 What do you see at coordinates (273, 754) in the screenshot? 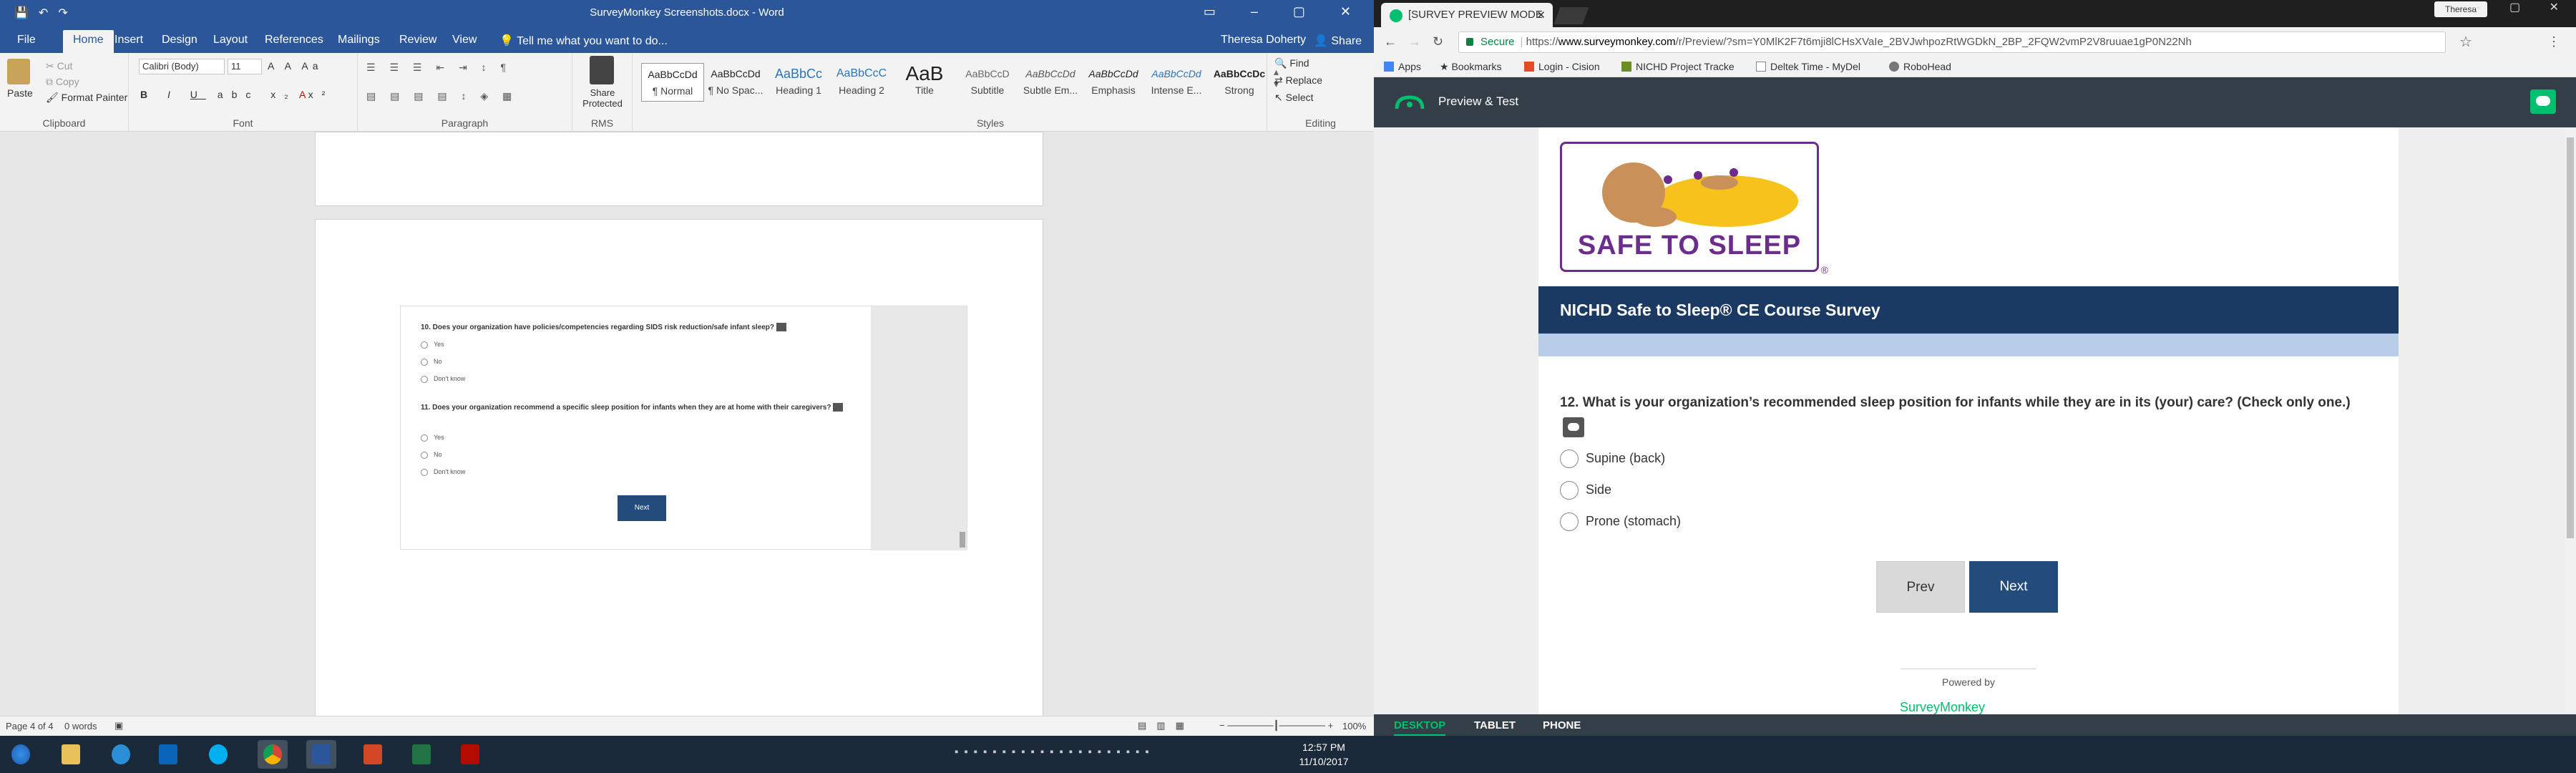
I see `taskbar-chrome` at bounding box center [273, 754].